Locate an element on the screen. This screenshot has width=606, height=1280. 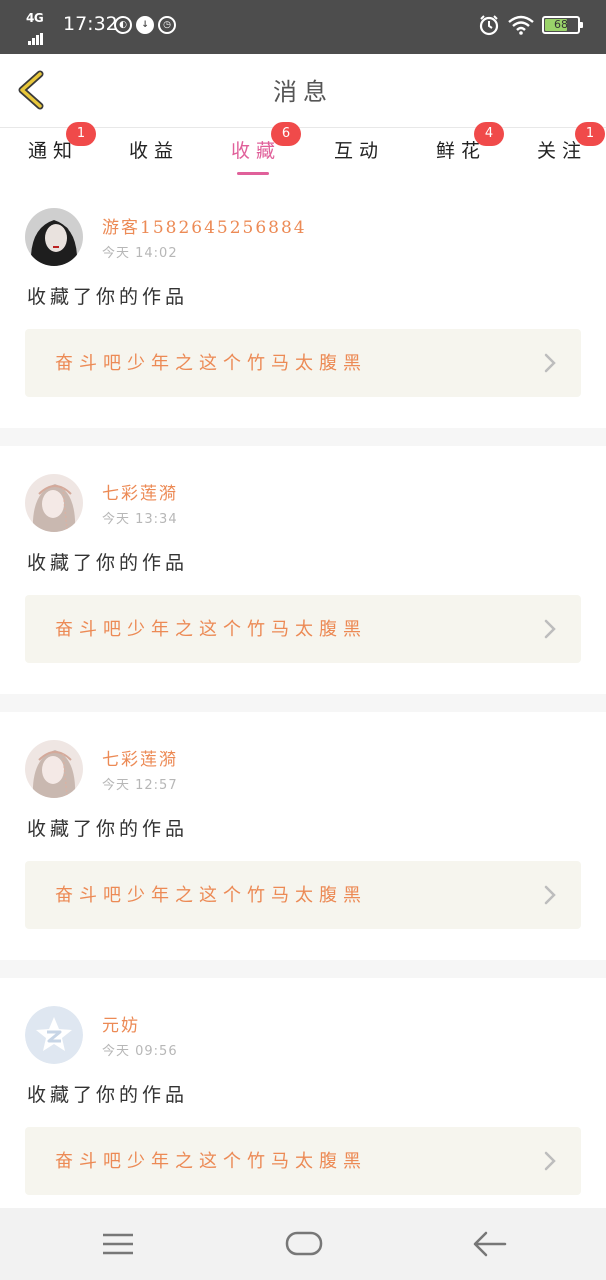
back-arrow-icon is located at coordinates (490, 1244).